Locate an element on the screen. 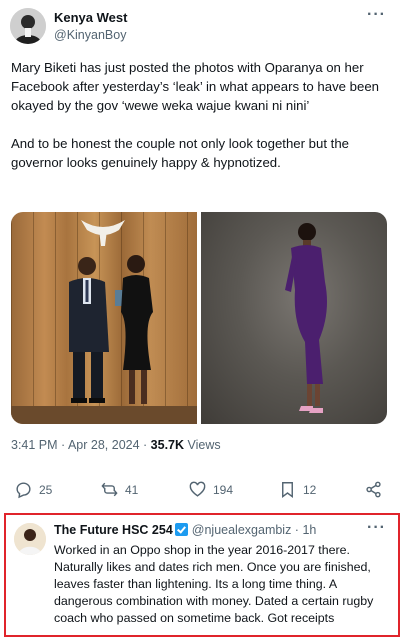  reply-author-handle: @njuealexgambiz · 1h is located at coordinates (254, 530).